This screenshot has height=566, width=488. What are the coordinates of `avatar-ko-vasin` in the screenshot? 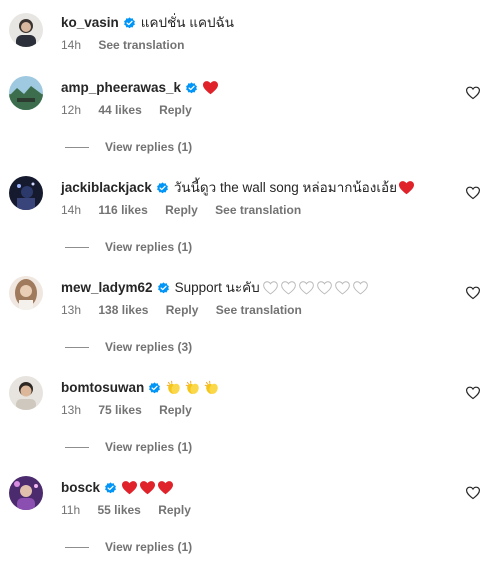 It's located at (26, 30).